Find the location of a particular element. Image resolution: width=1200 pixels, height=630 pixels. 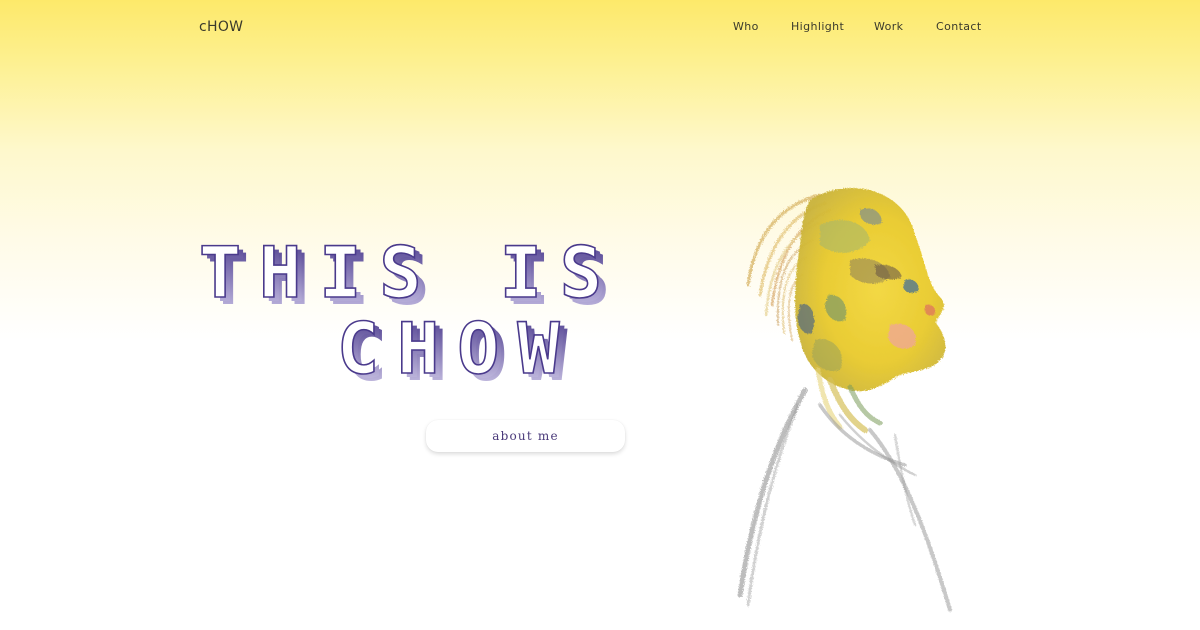

main-nav: Who Highlight Work Contact is located at coordinates (850, 28).